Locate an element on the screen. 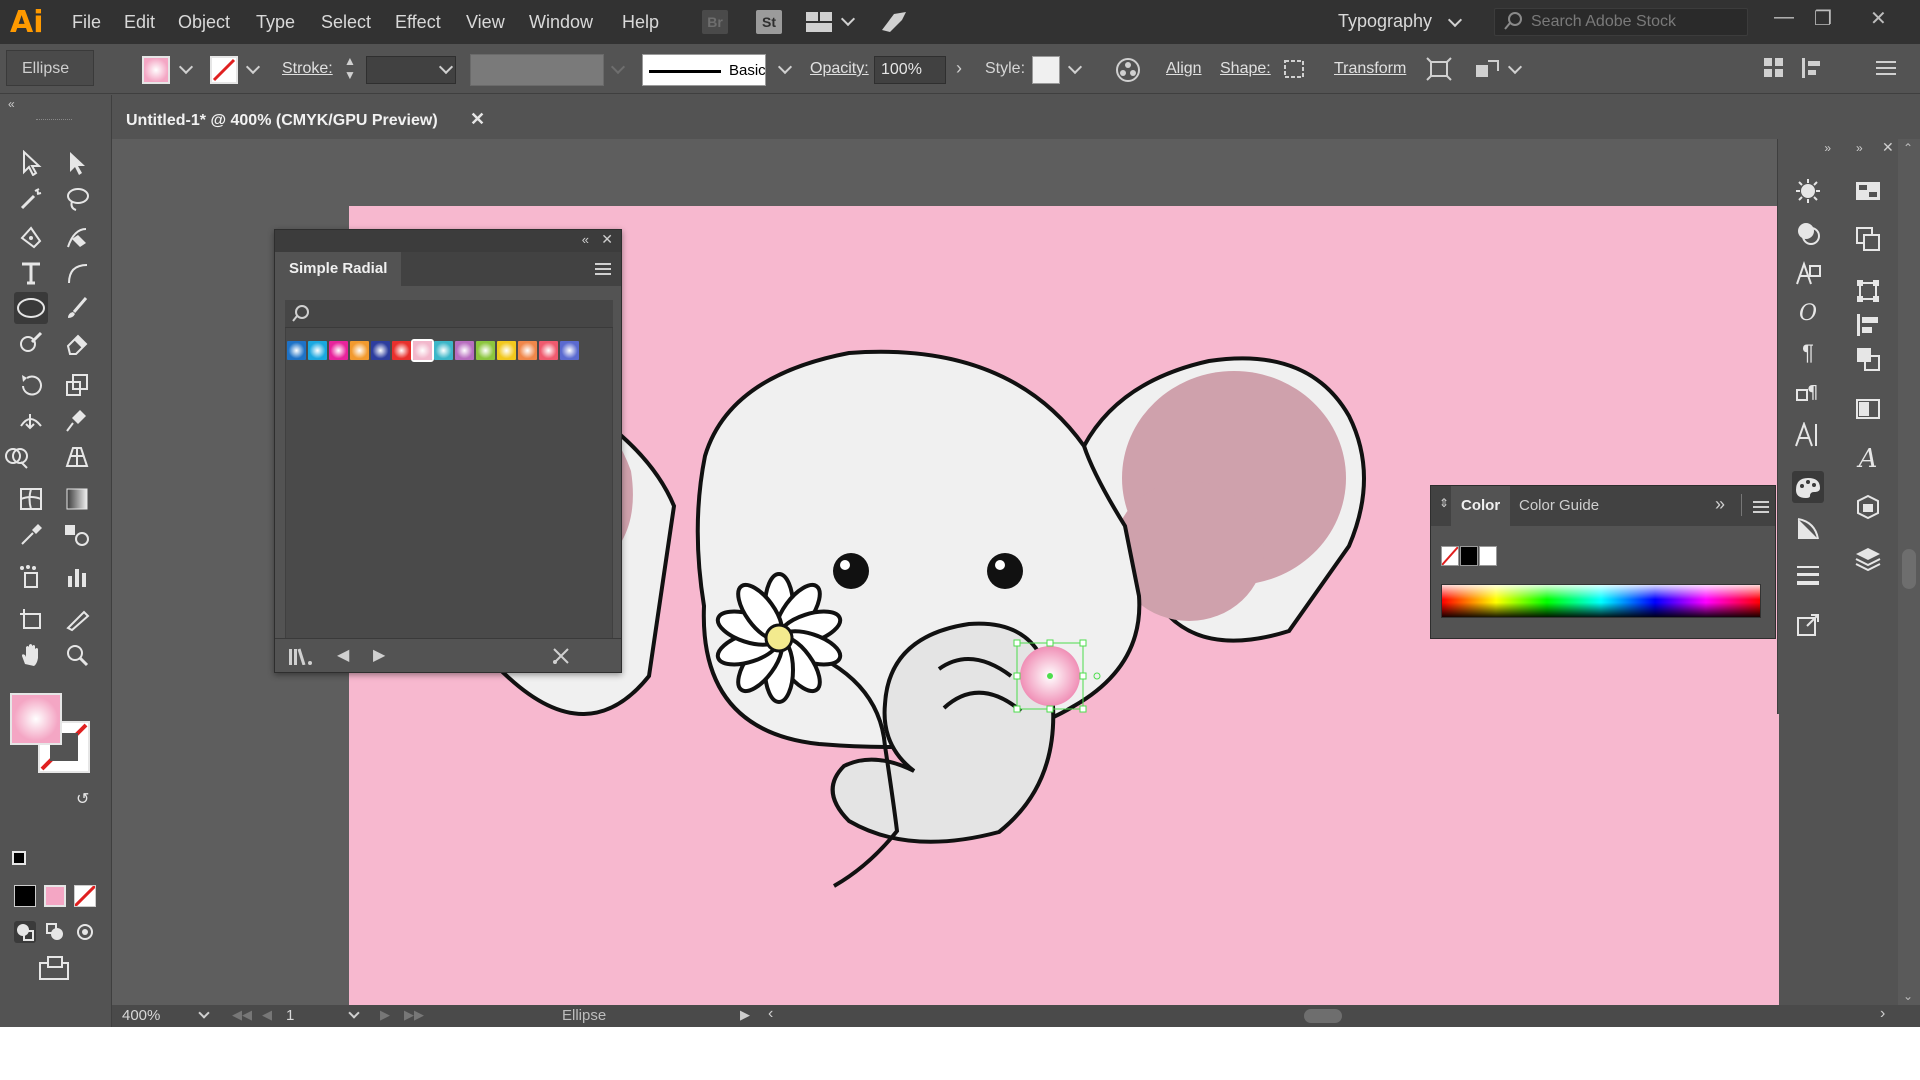 This screenshot has height=1080, width=1920. brush-definition-field: Basic is located at coordinates (704, 70).